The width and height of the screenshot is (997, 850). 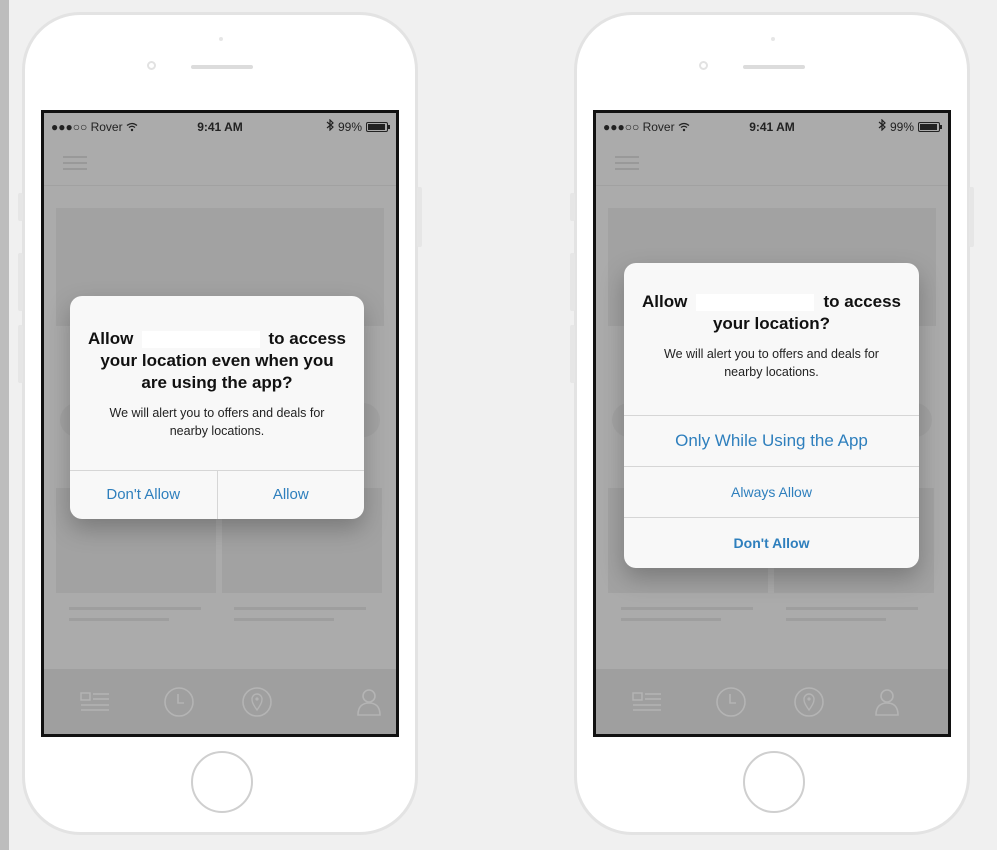 What do you see at coordinates (4, 425) in the screenshot?
I see `page-edge` at bounding box center [4, 425].